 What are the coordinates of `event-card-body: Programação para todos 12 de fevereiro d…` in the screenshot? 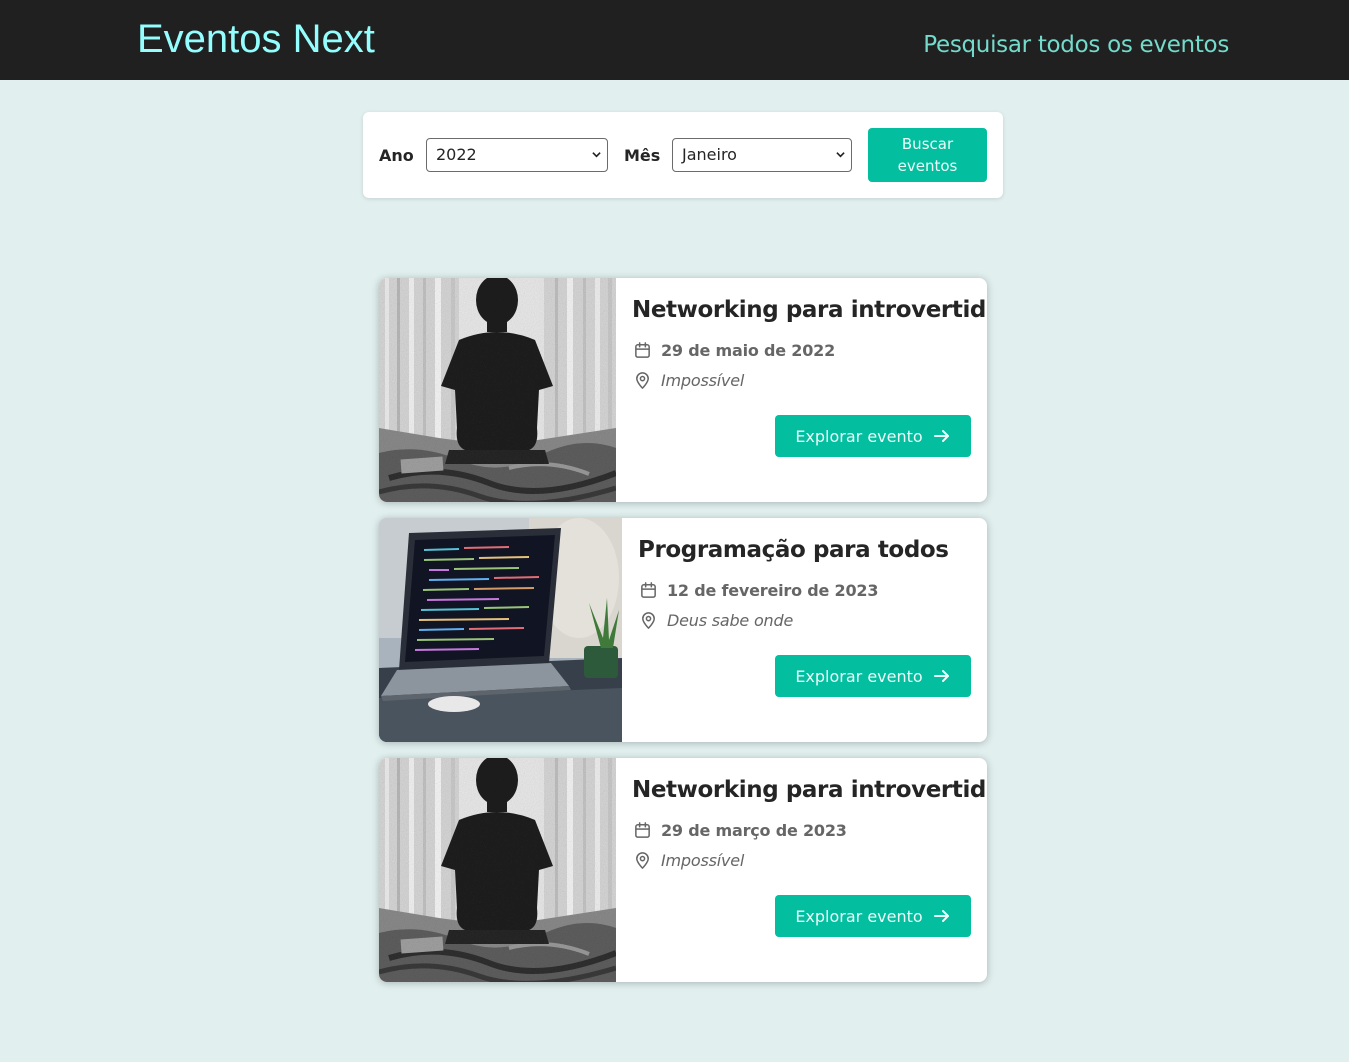 It's located at (804, 630).